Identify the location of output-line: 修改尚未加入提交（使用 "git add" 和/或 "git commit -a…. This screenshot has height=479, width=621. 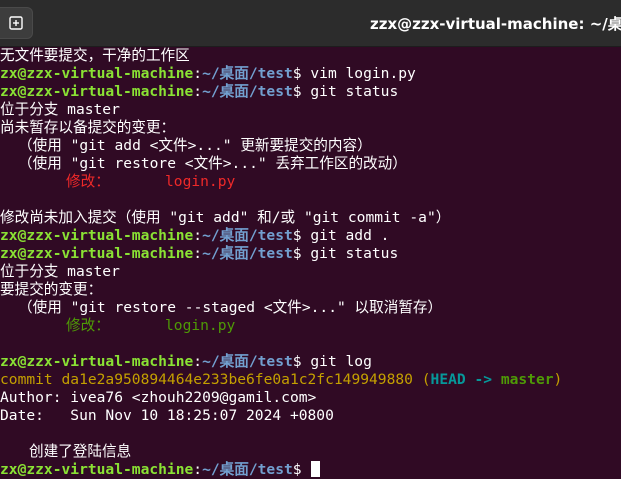
(225, 217).